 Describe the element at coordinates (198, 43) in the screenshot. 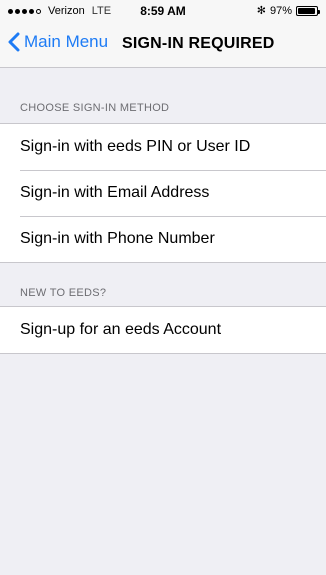

I see `page-title: SIGN-IN REQUIRED` at that location.